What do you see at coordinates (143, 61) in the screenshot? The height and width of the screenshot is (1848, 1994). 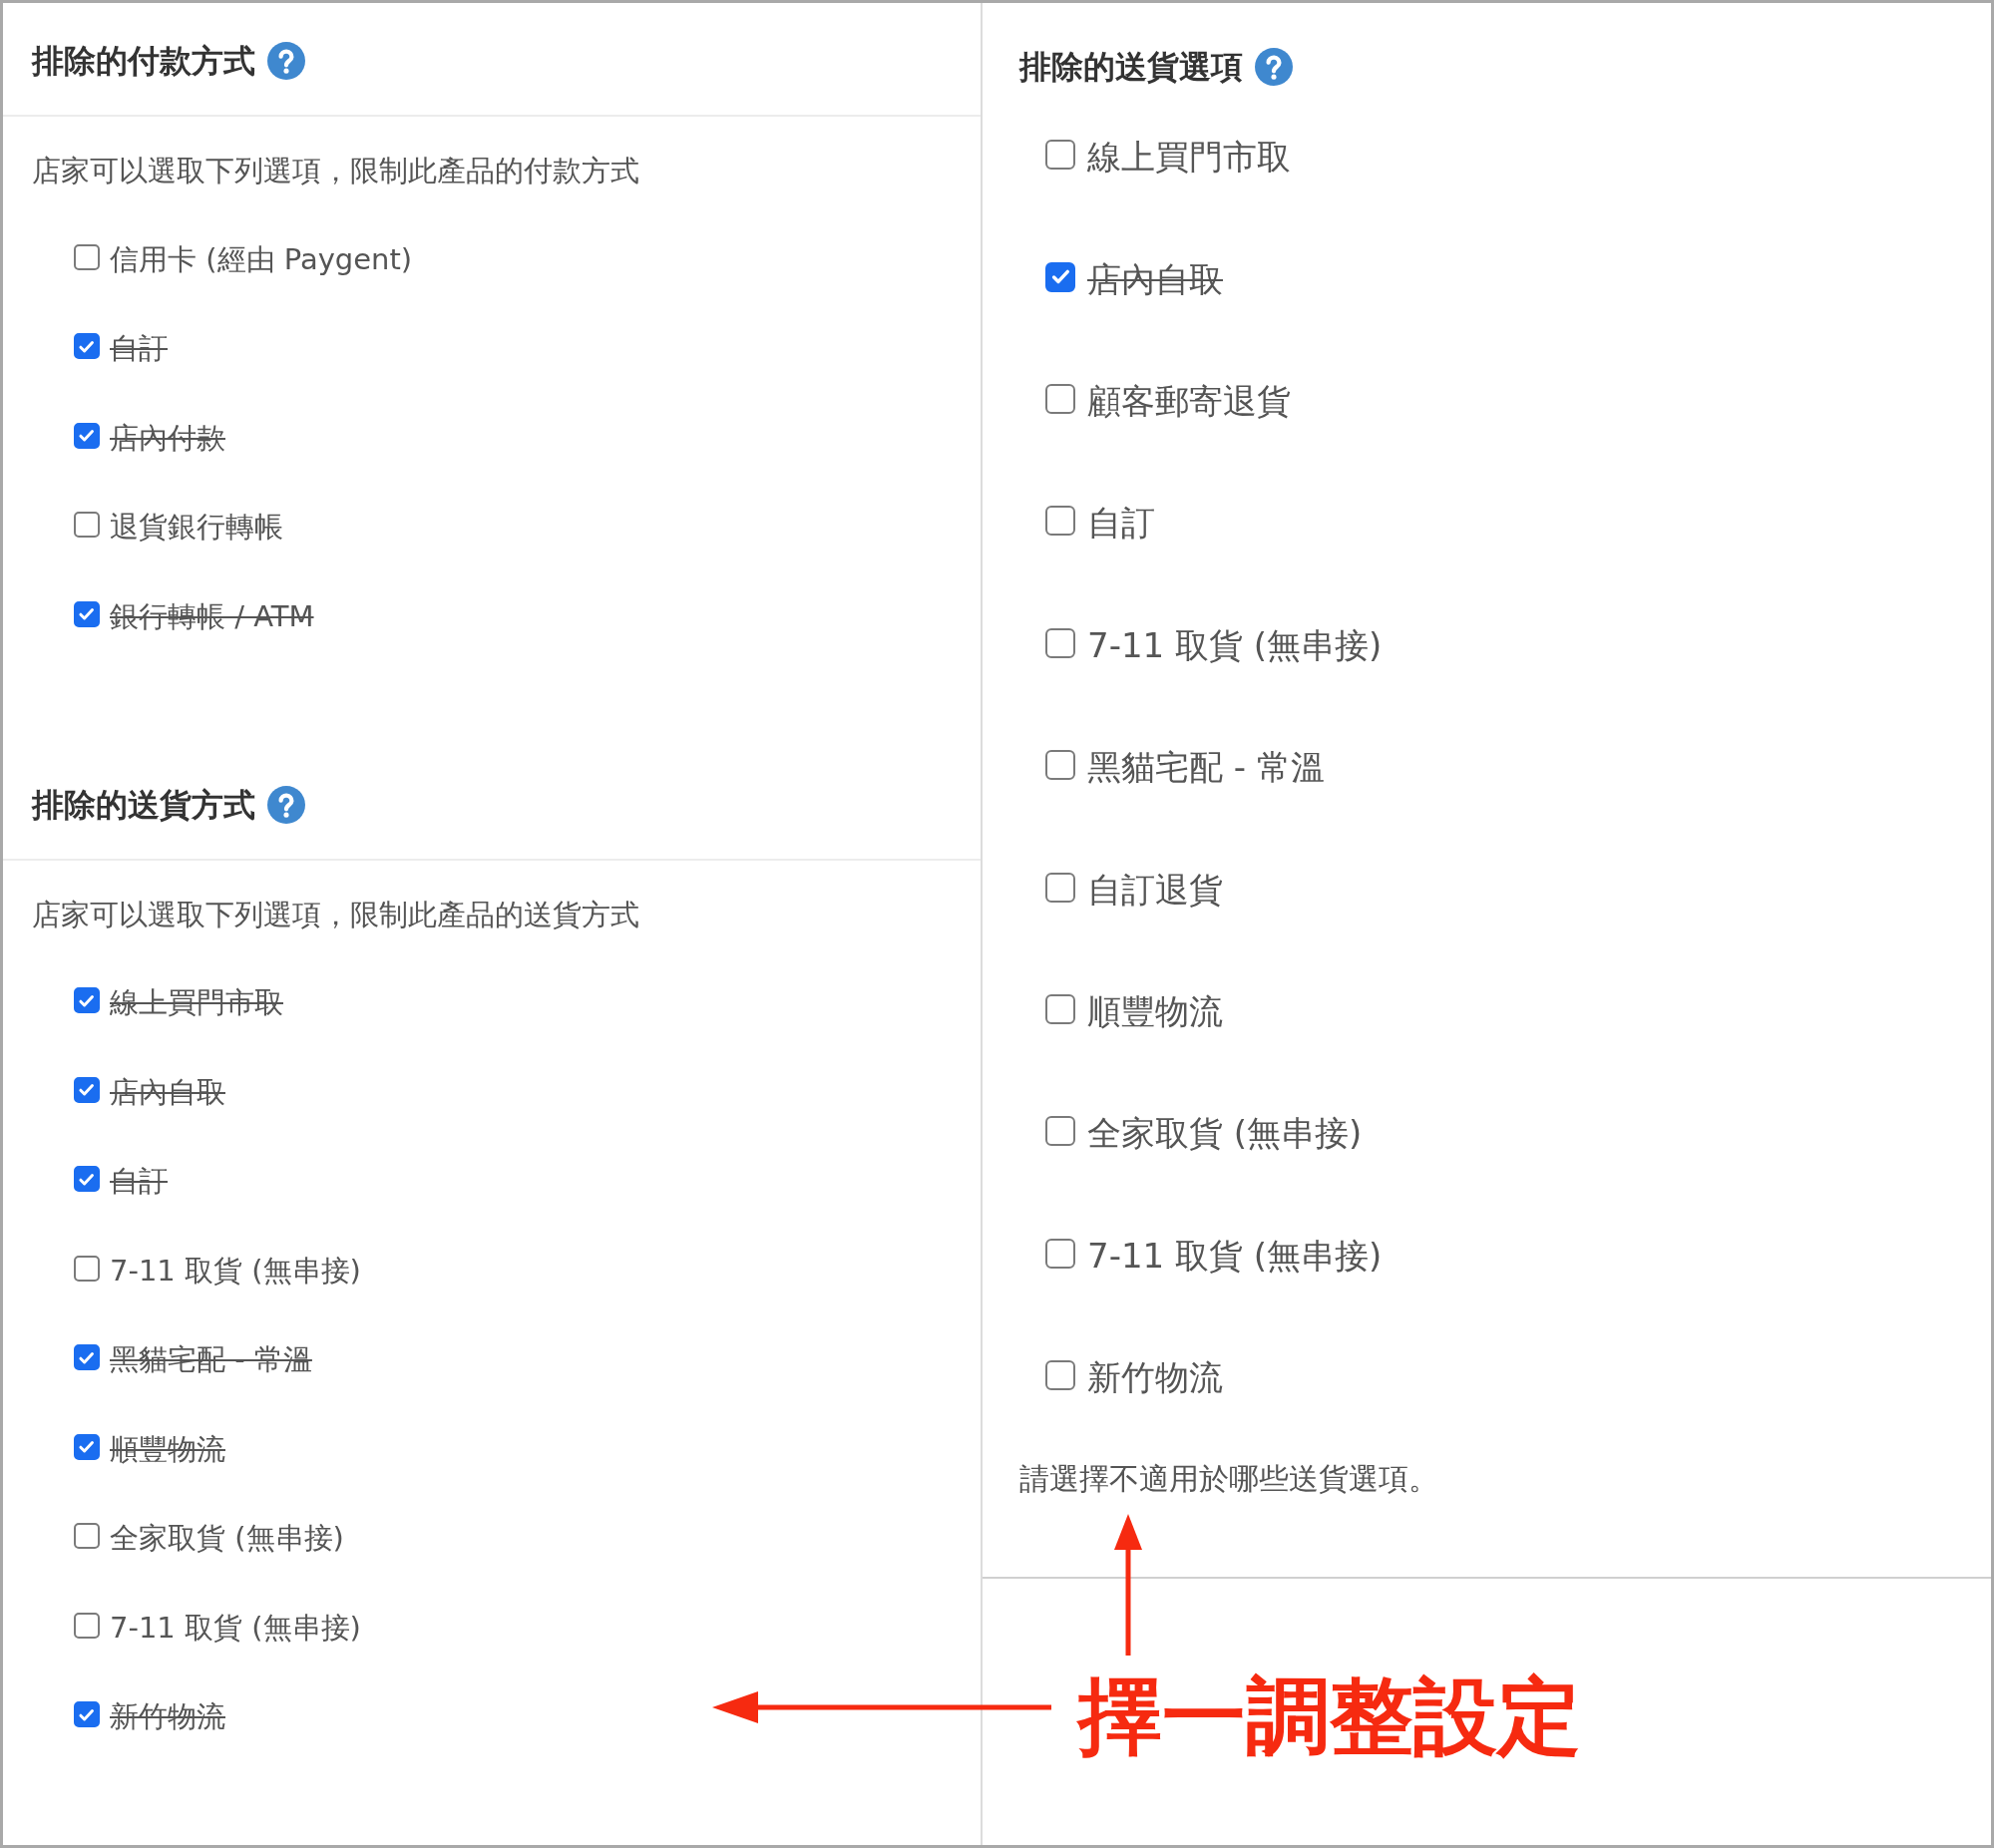 I see `section-title: 排除的付款方式` at bounding box center [143, 61].